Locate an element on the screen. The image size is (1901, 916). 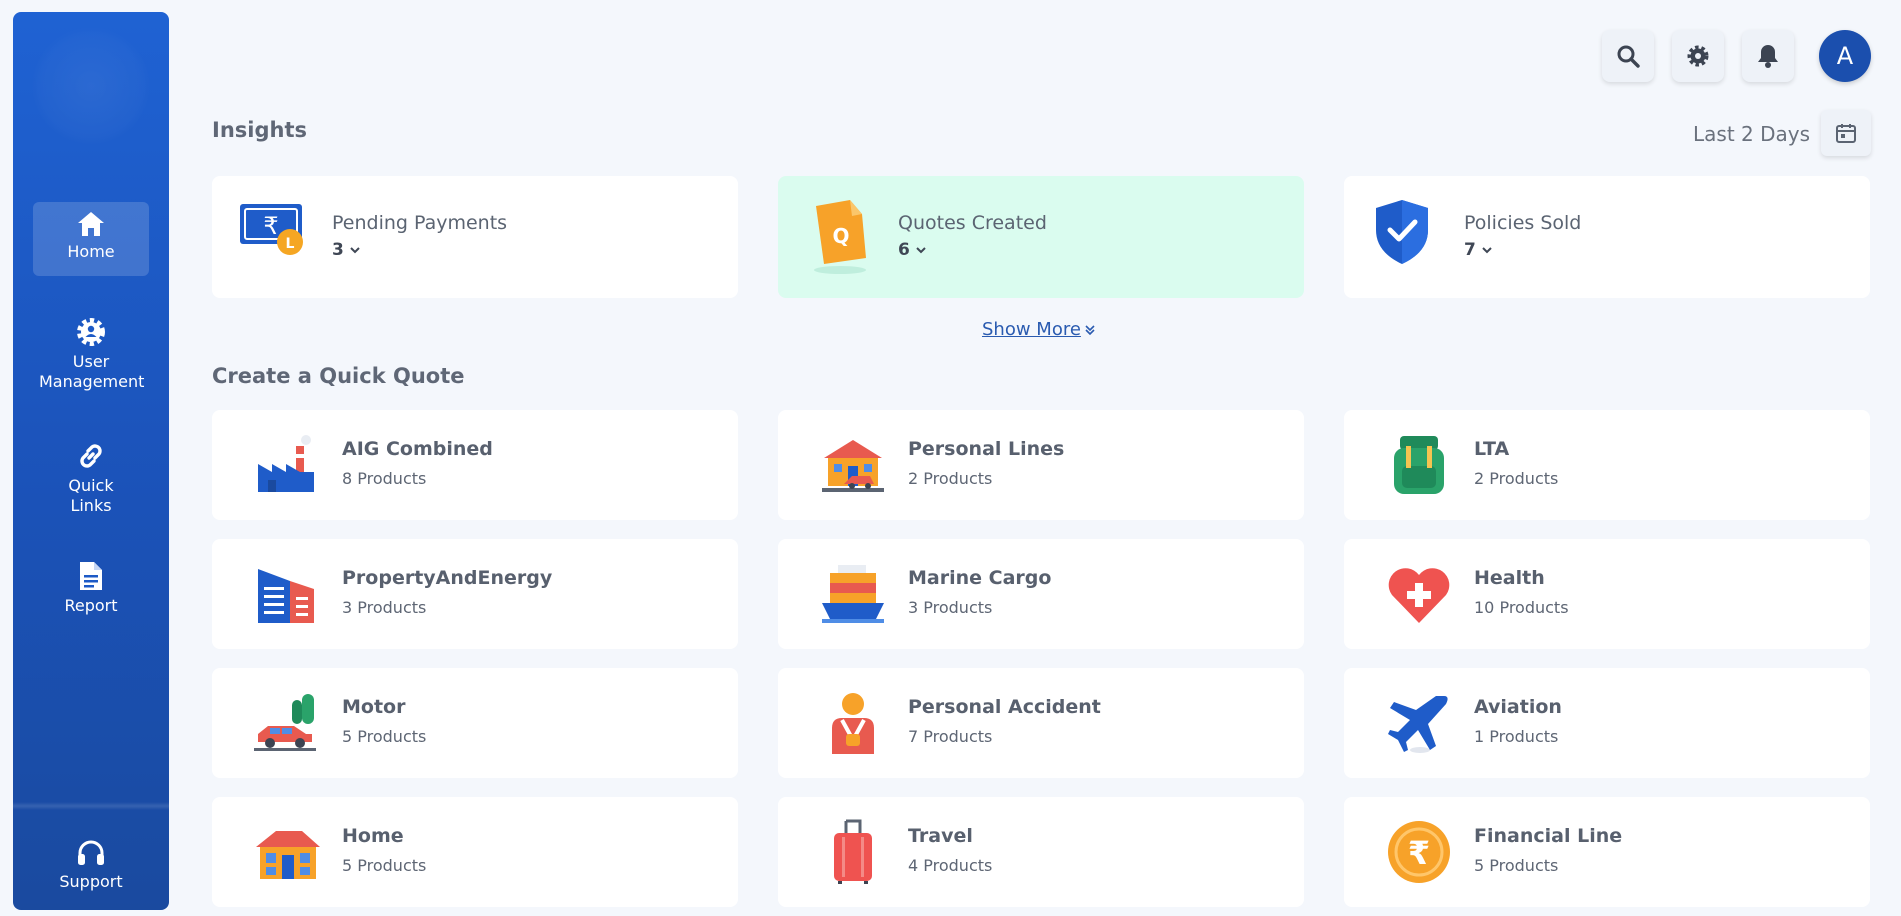
quote-card-marine-cargo: Marine Cargo 3 Products is located at coordinates (1041, 594).